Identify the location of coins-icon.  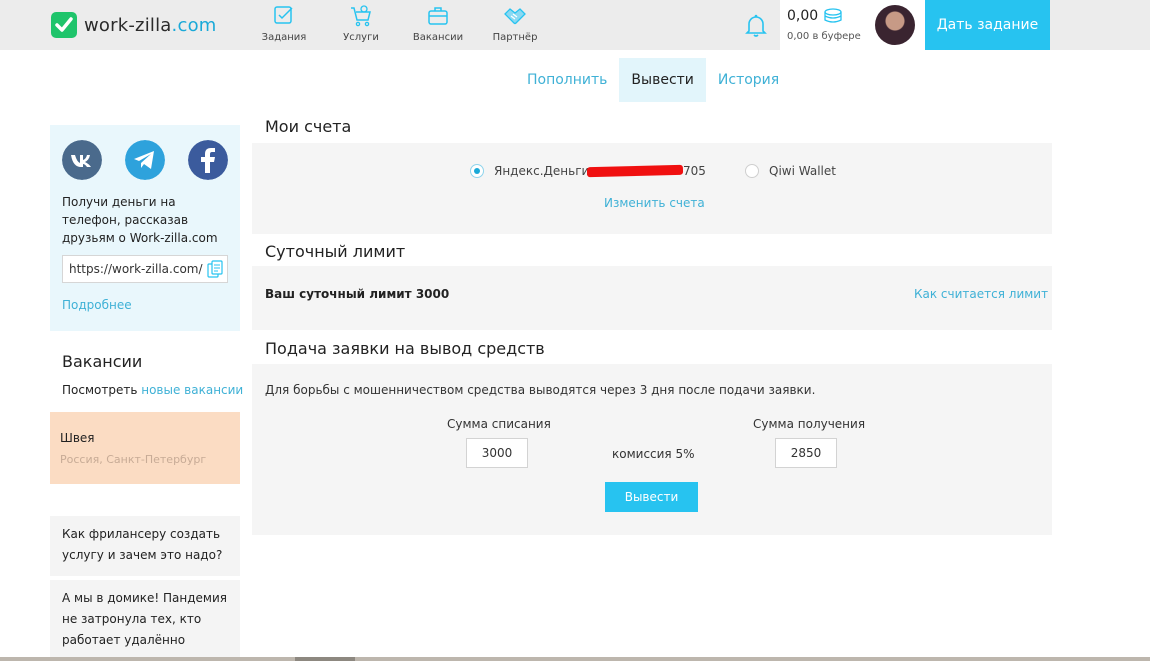
(833, 15).